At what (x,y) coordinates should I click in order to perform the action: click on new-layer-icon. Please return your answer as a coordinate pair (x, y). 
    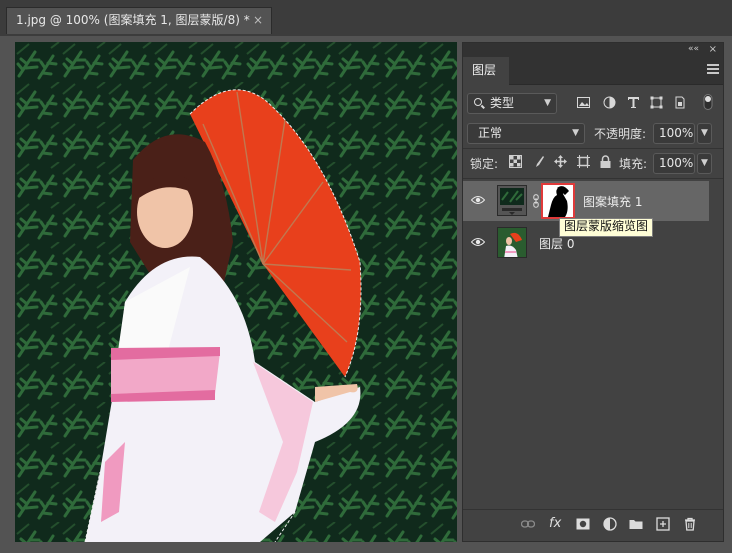
    Looking at the image, I should click on (663, 524).